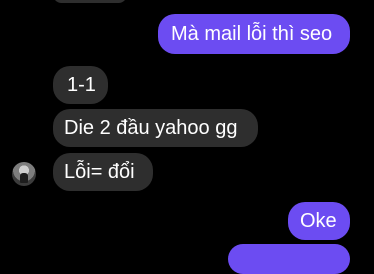 This screenshot has width=374, height=274. What do you see at coordinates (289, 259) in the screenshot?
I see `message-bubble-outgoing-partial` at bounding box center [289, 259].